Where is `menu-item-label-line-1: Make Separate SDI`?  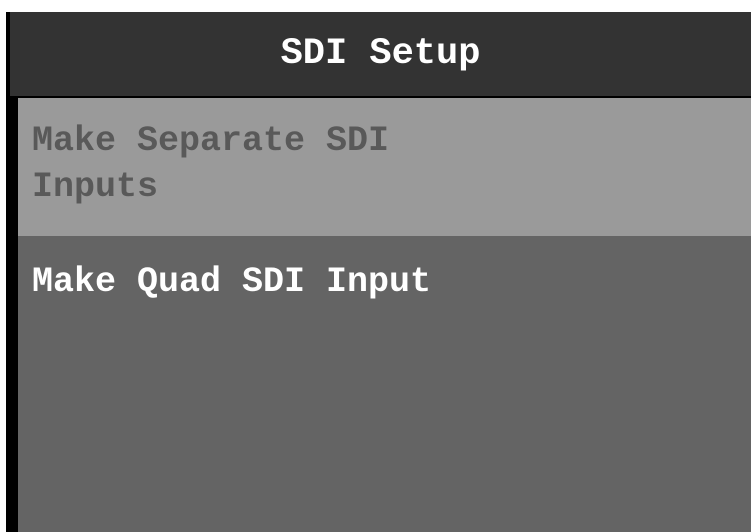
menu-item-label-line-1: Make Separate SDI is located at coordinates (211, 141).